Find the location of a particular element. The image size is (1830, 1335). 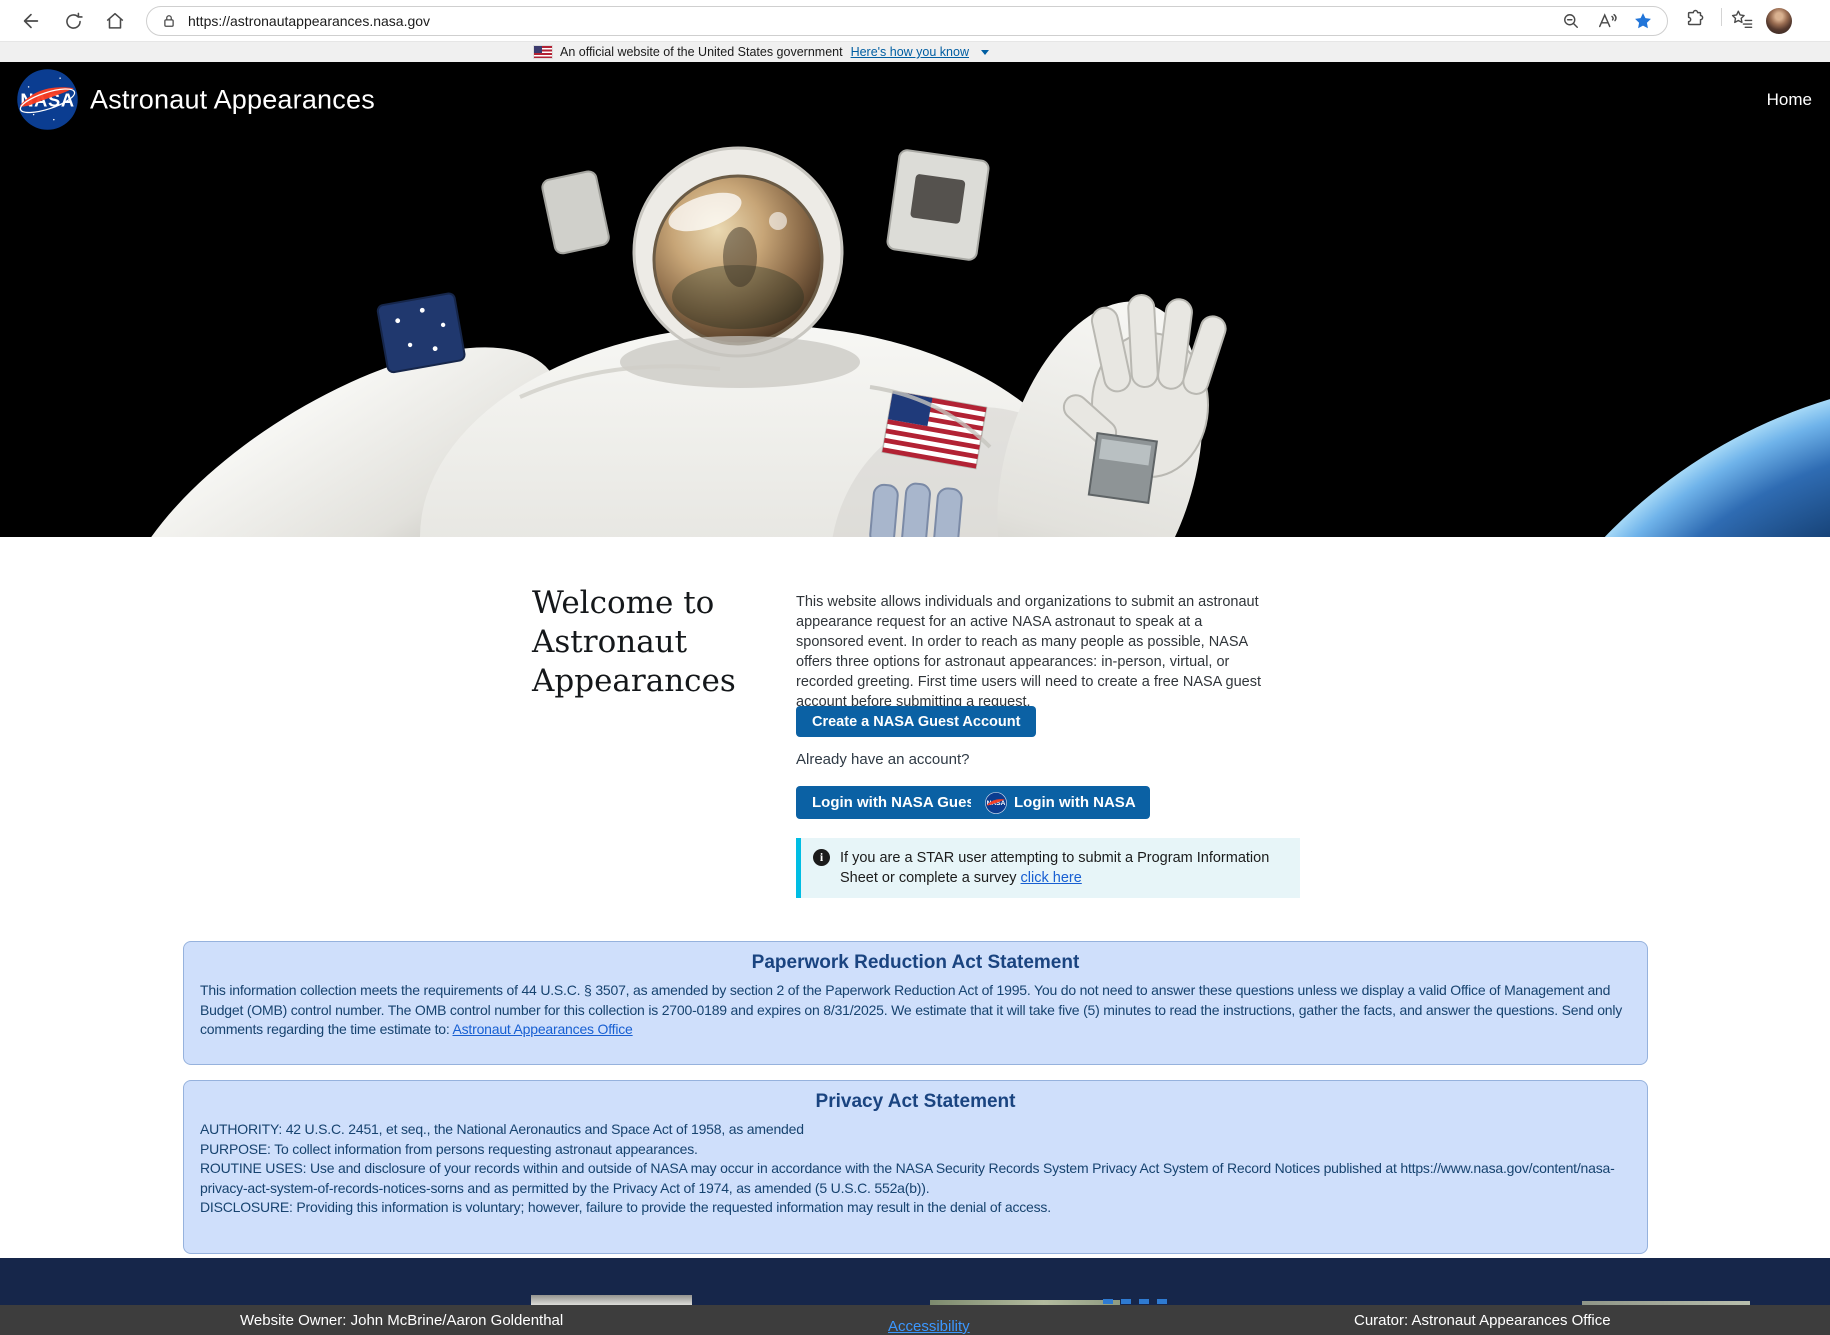

home-button is located at coordinates (115, 21).